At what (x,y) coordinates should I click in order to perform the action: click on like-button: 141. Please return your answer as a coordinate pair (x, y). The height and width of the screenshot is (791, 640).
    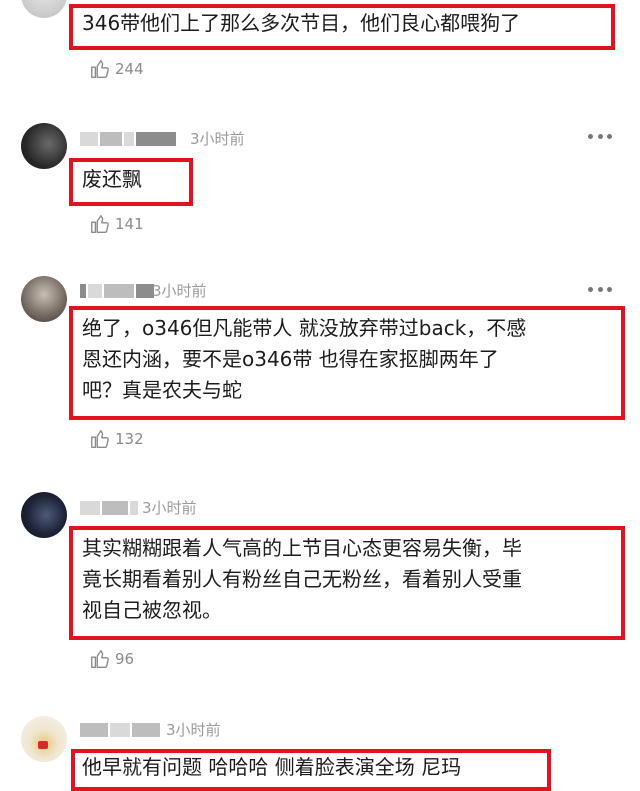
    Looking at the image, I should click on (116, 224).